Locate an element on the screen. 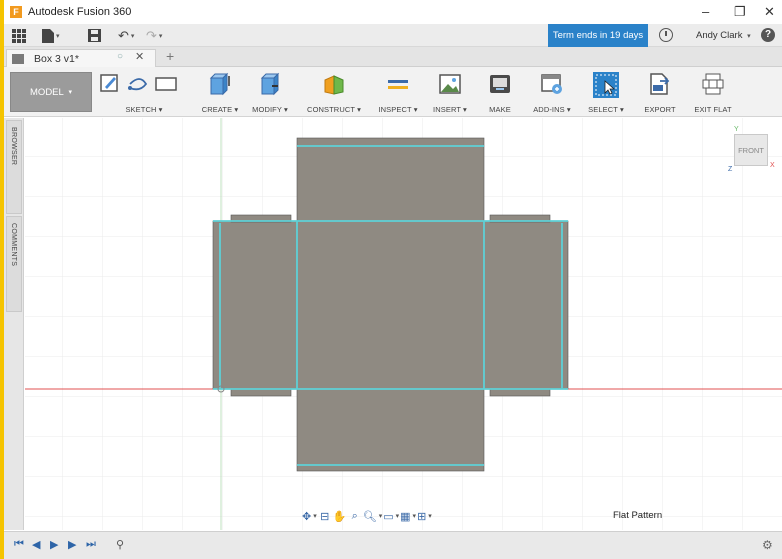 This screenshot has width=782, height=559. axis-z-label: Z is located at coordinates (730, 169).